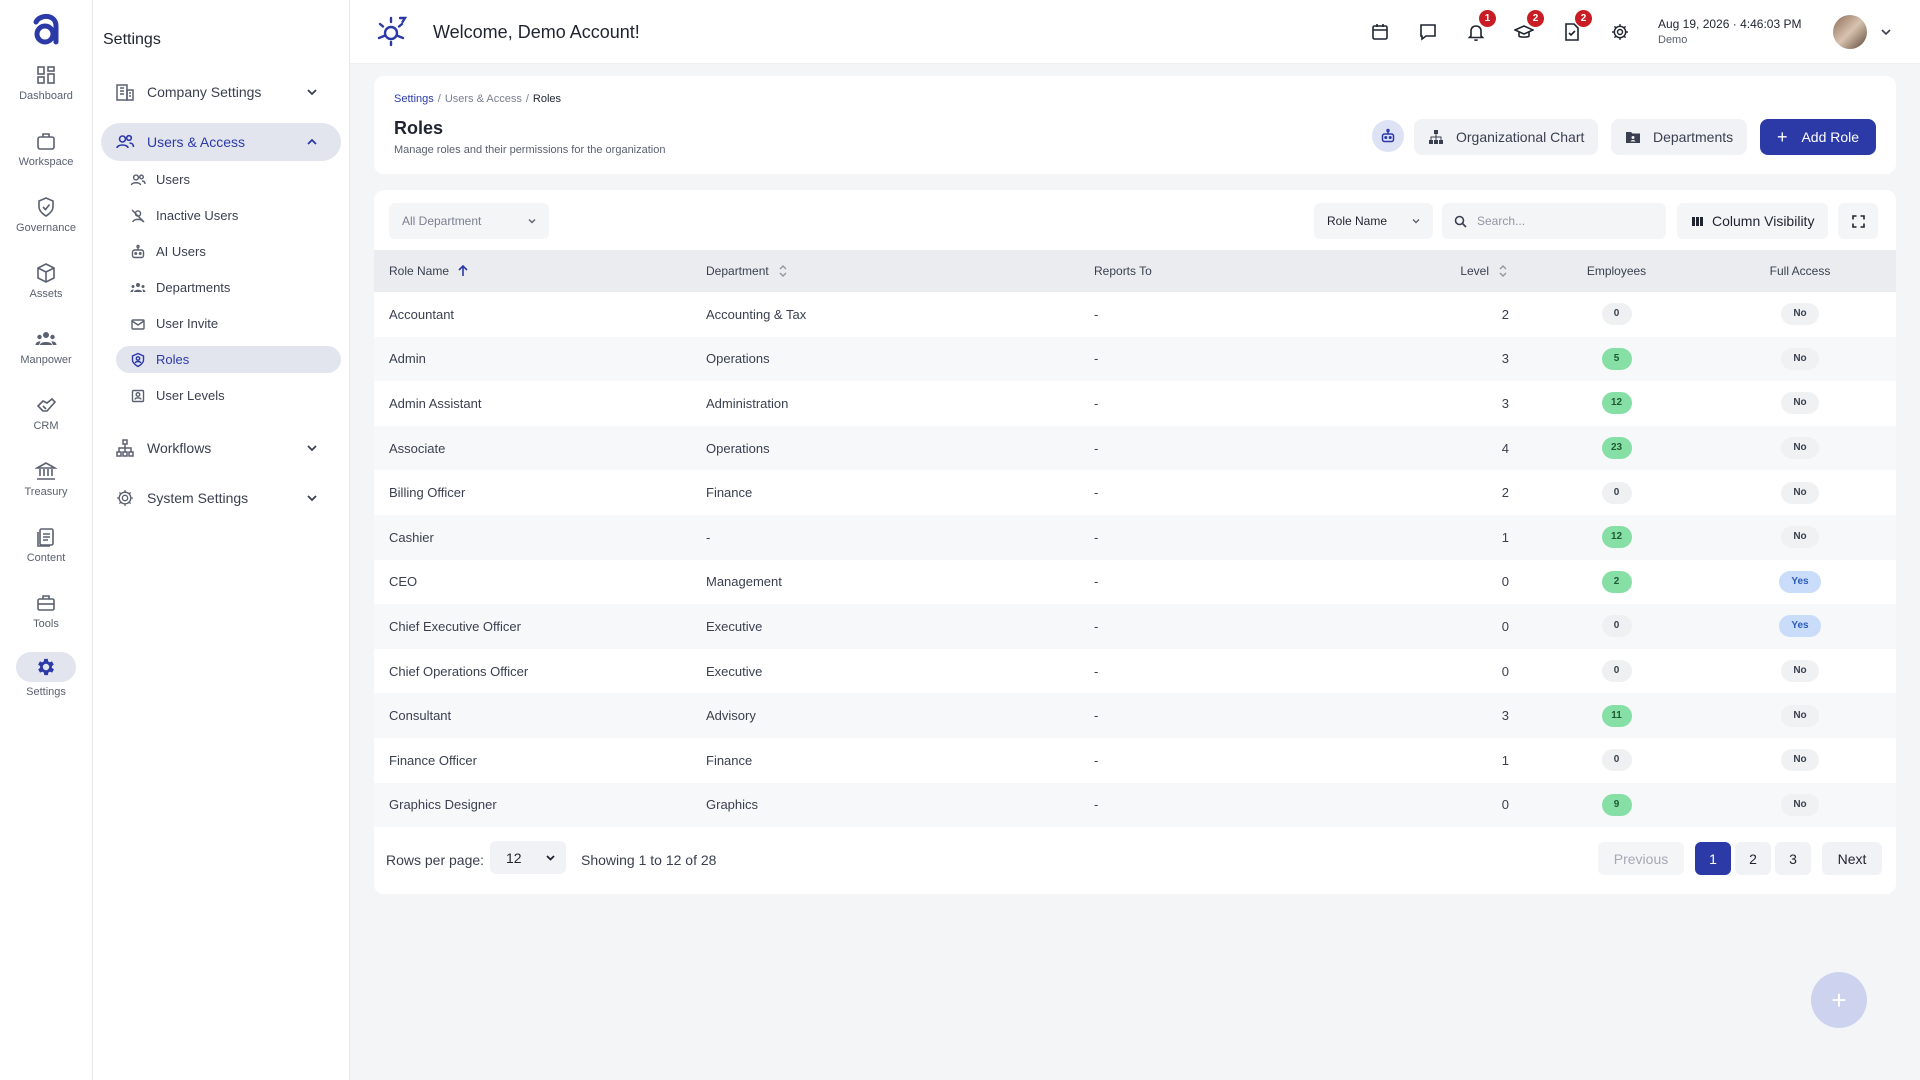 The image size is (1920, 1080). What do you see at coordinates (197, 215) in the screenshot?
I see `sidebar-item-label: Inactive Users` at bounding box center [197, 215].